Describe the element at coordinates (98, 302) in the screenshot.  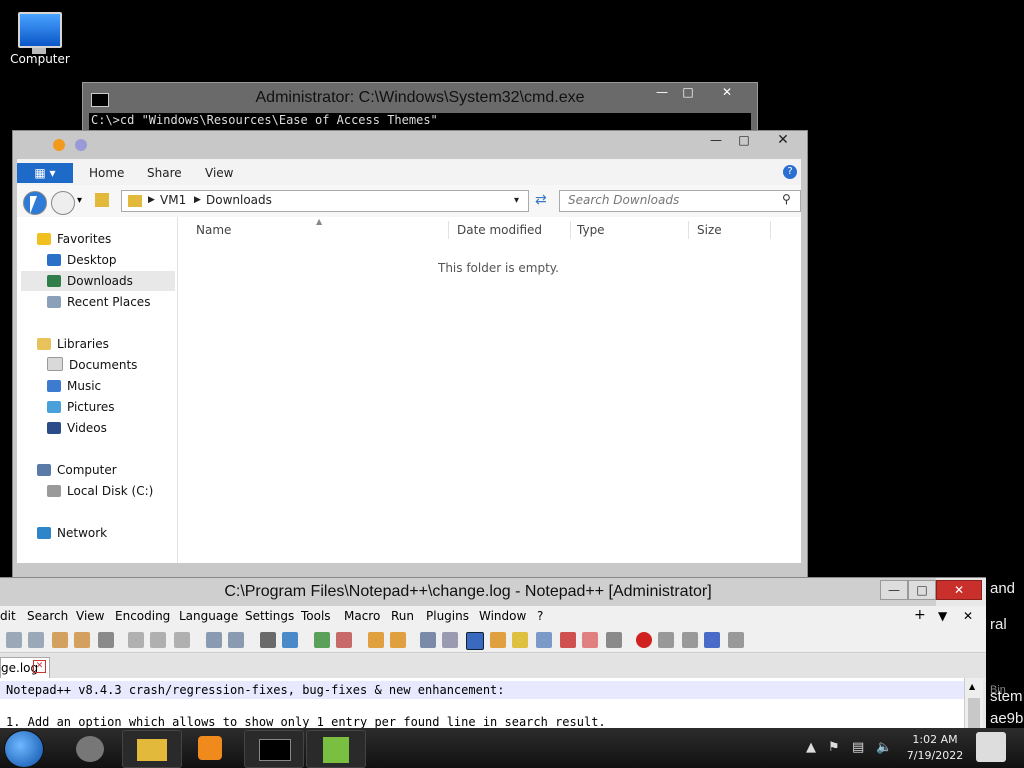
I see `nav-recent-places: Recent Places` at that location.